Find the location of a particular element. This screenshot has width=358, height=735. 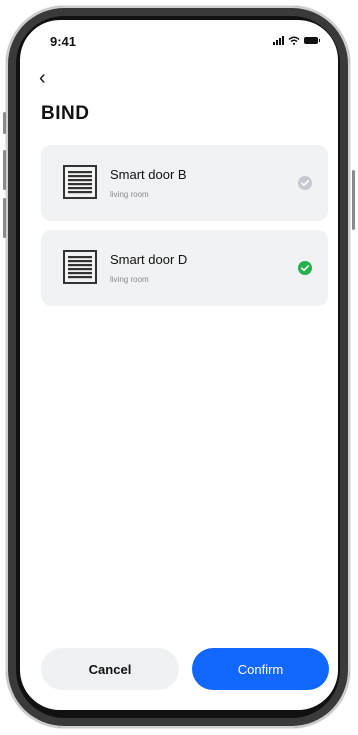

device-name: Smart door B is located at coordinates (148, 174).